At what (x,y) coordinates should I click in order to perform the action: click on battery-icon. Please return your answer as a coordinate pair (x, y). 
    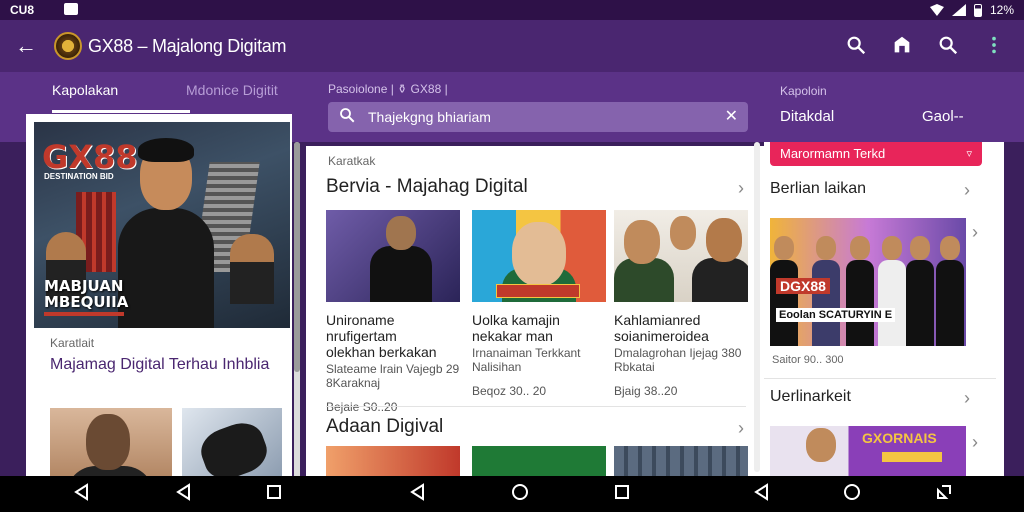
    Looking at the image, I should click on (977, 10).